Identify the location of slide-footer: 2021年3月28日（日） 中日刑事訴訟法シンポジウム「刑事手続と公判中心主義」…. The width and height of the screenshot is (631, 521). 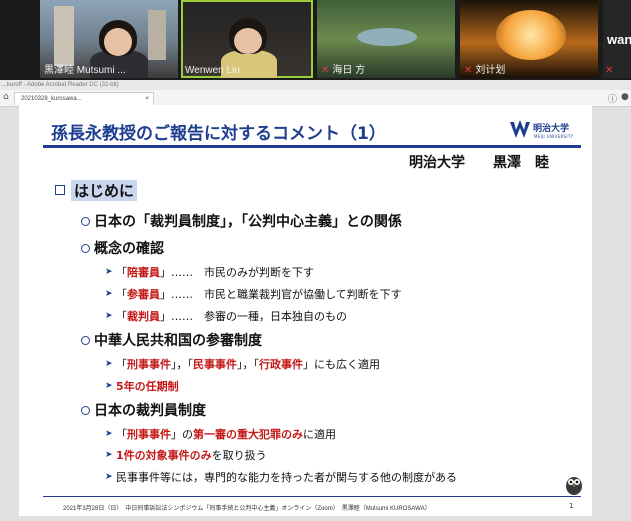
(247, 509).